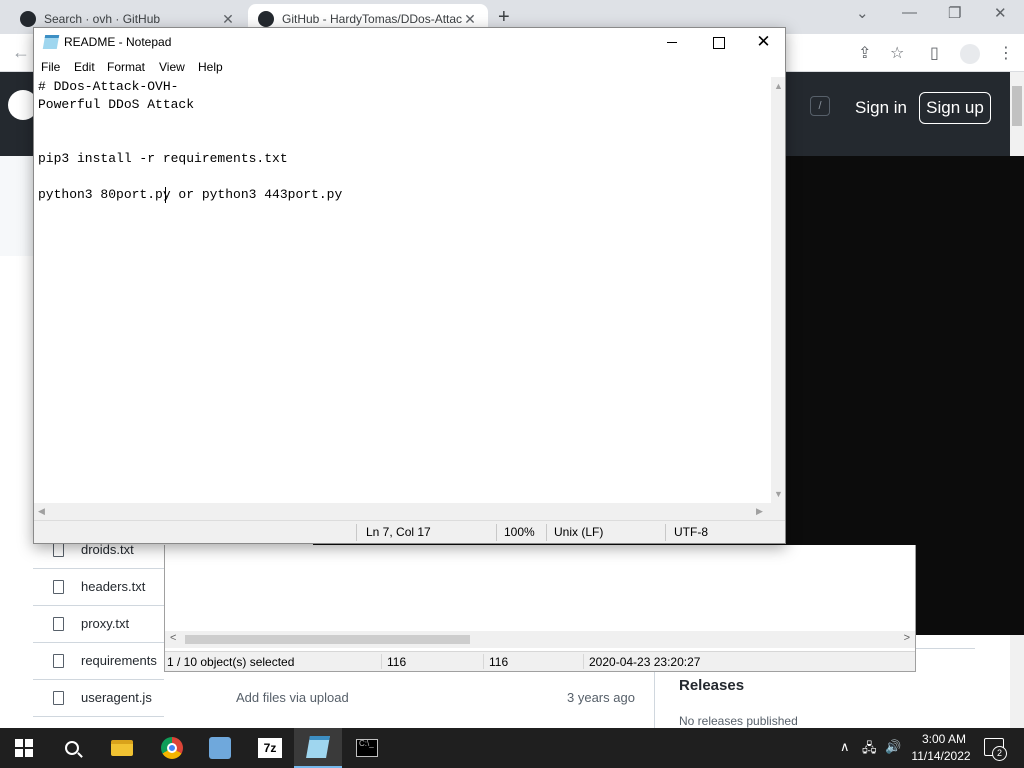 The image size is (1024, 768). What do you see at coordinates (718, 42) in the screenshot?
I see `maximize-button` at bounding box center [718, 42].